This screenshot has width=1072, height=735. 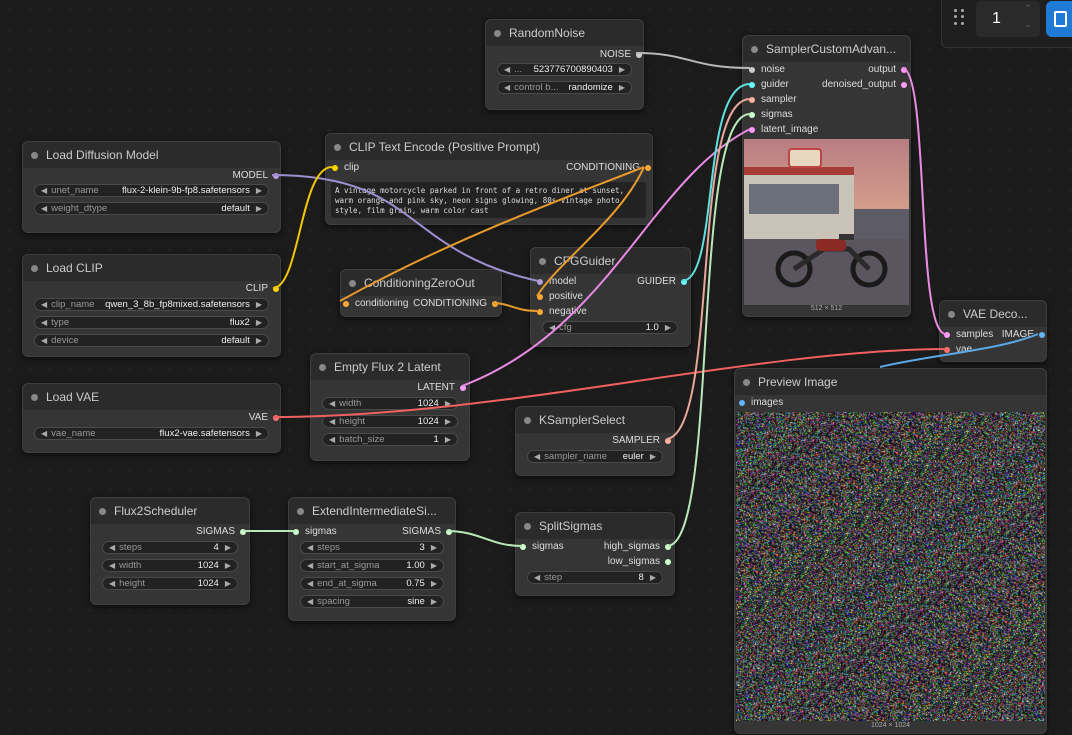 What do you see at coordinates (390, 403) in the screenshot?
I see `width-widget: ◀ width 1024 ▶` at bounding box center [390, 403].